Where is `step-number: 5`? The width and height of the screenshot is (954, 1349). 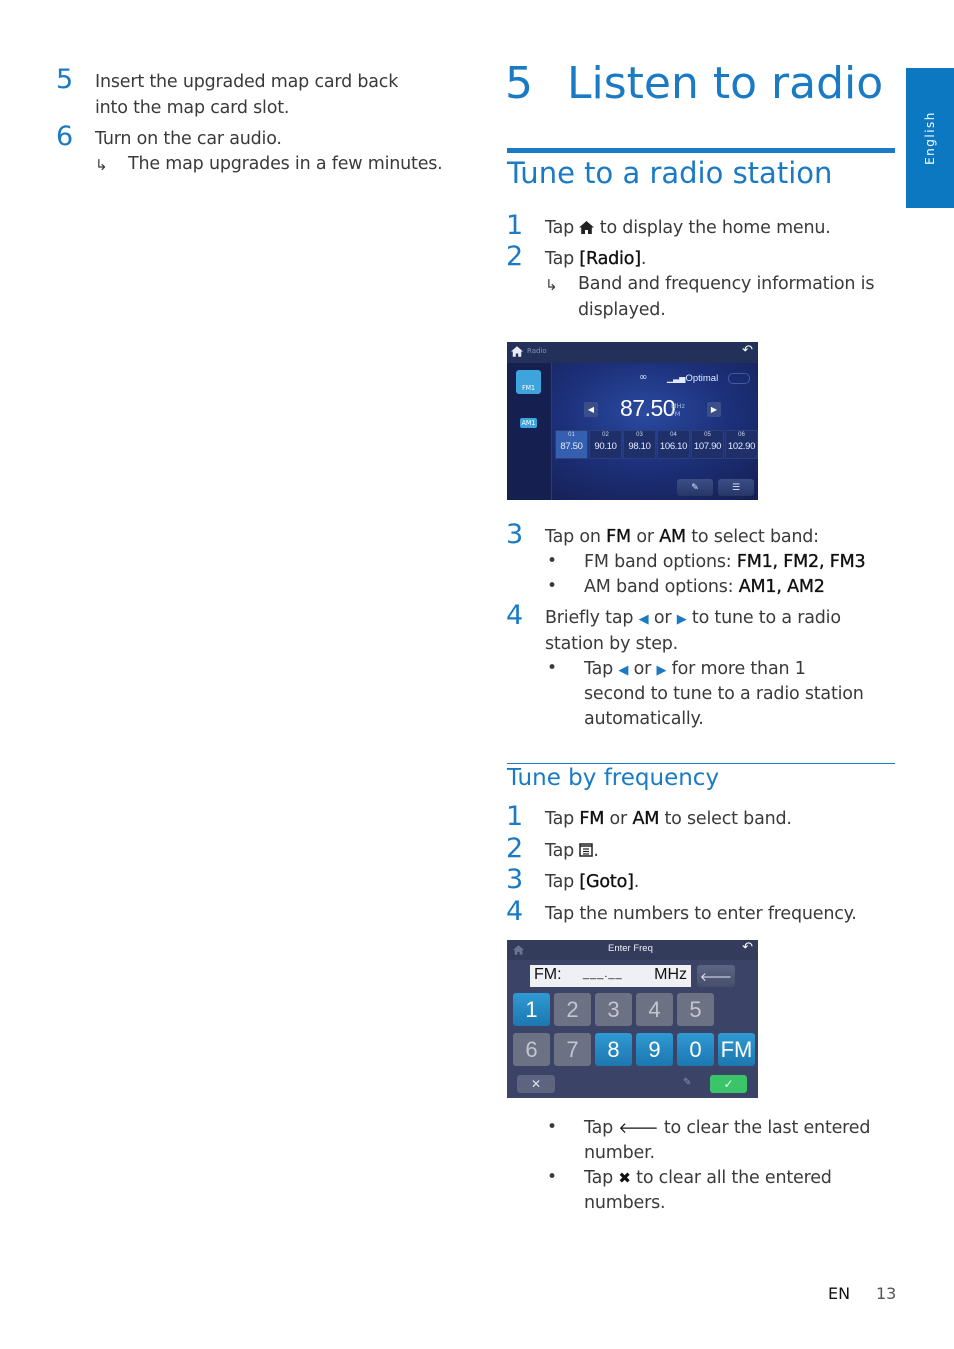 step-number: 5 is located at coordinates (65, 79).